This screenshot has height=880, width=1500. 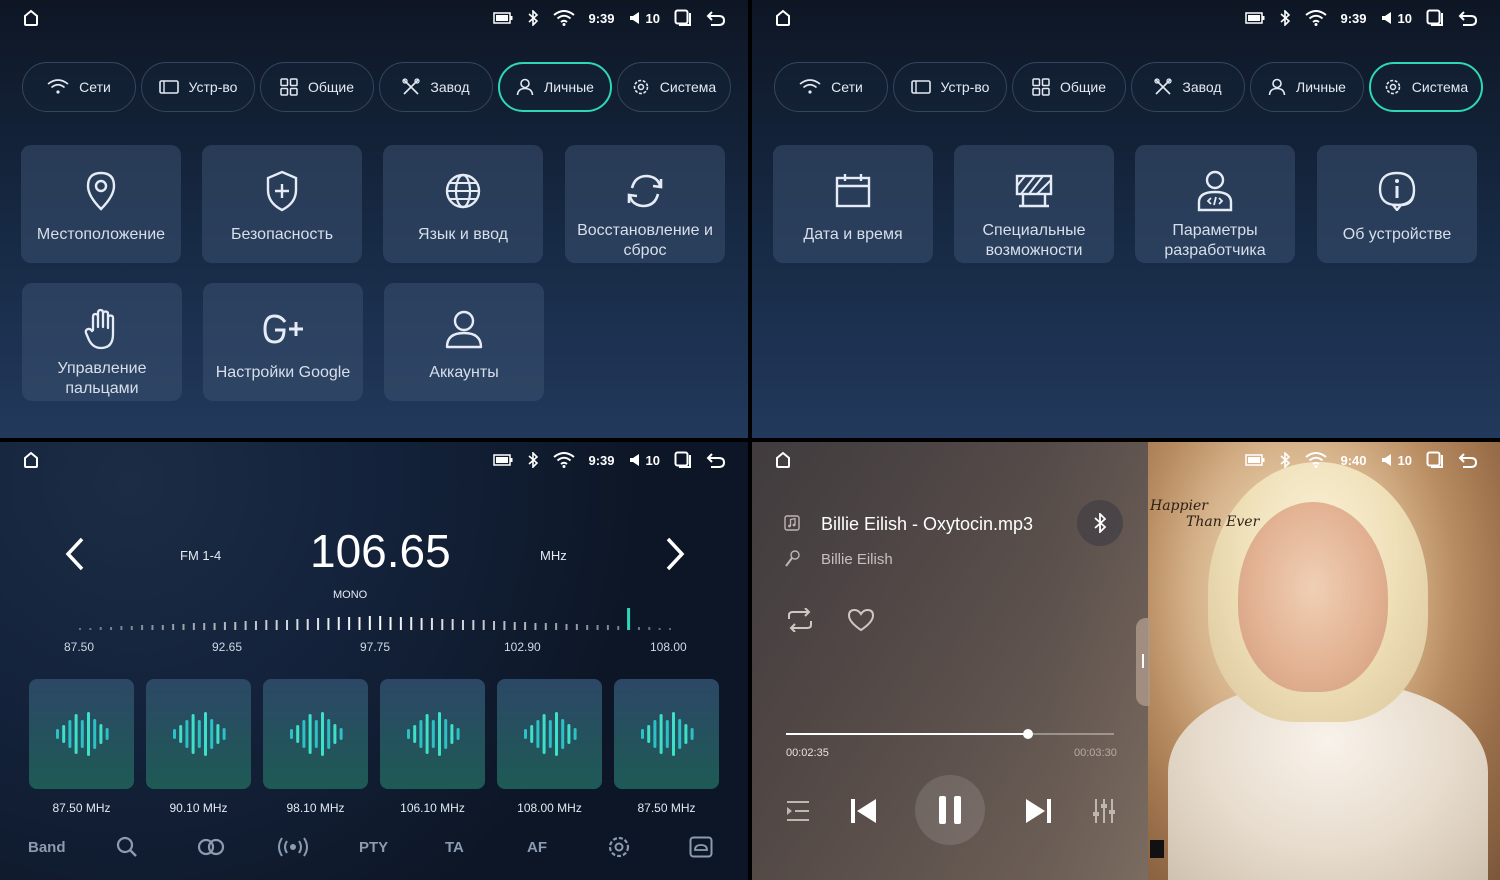 I want to click on ta-button: TA, so click(x=454, y=847).